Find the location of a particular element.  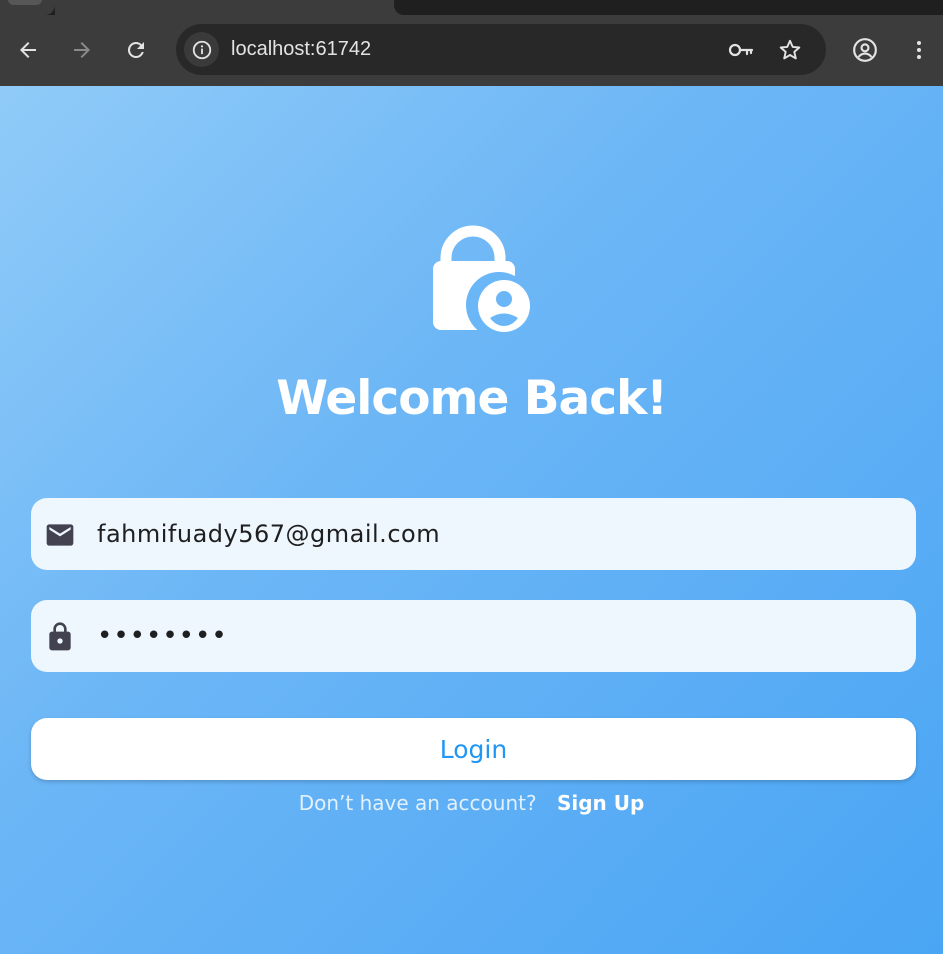

signup-link: Sign Up is located at coordinates (600, 803).